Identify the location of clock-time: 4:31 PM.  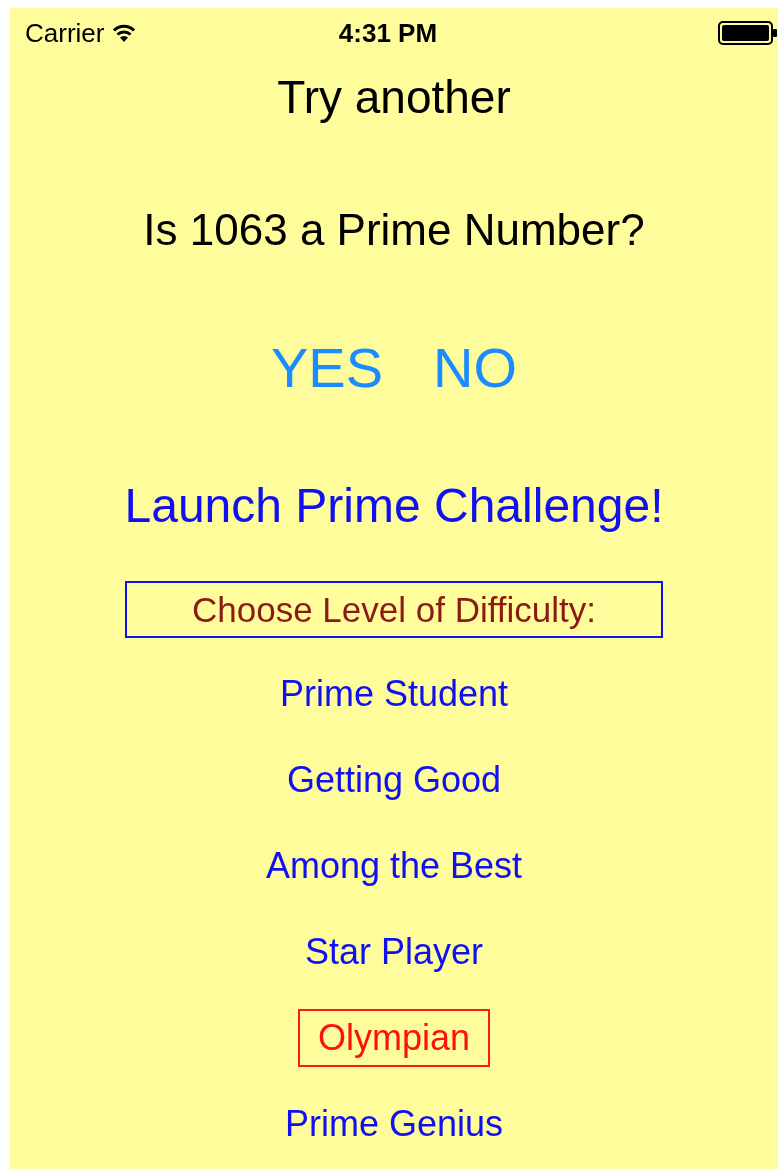
(388, 33).